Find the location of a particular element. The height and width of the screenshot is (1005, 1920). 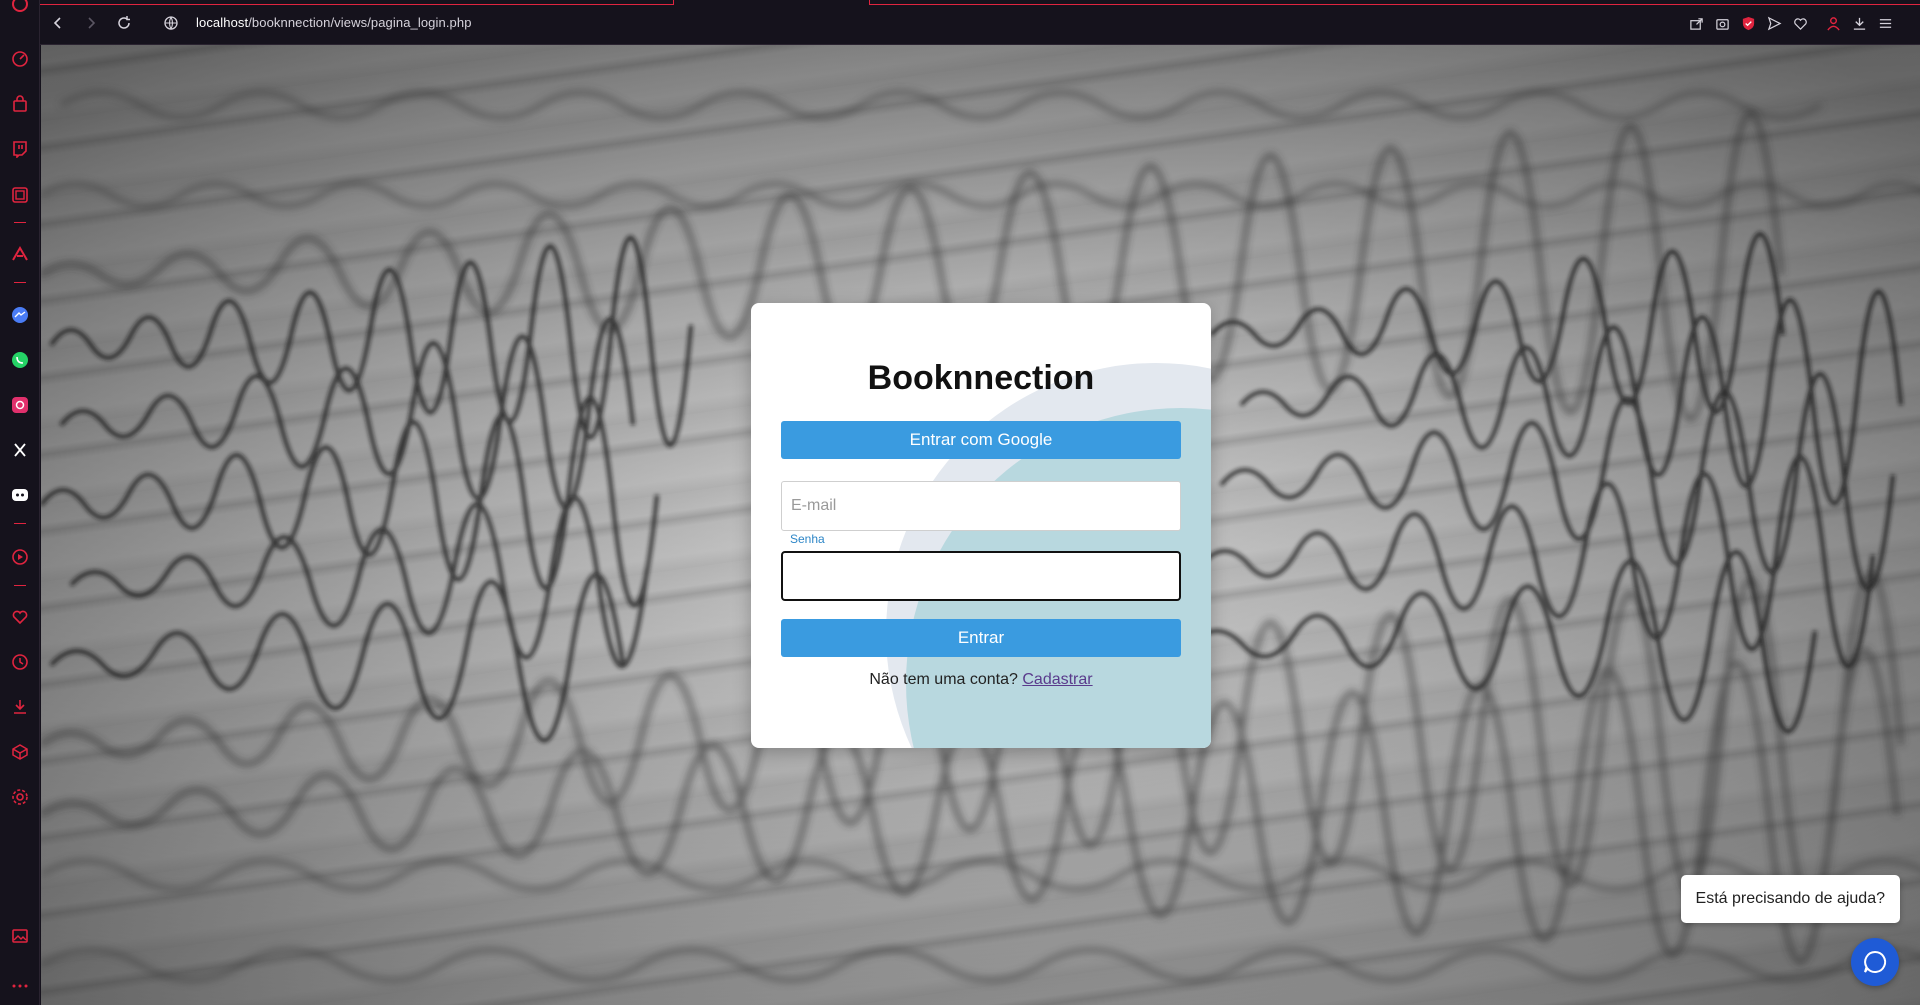

forward-button is located at coordinates (91, 23).